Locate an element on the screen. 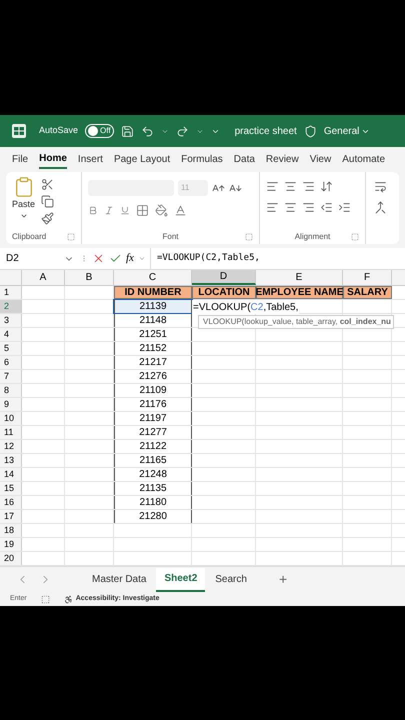 The width and height of the screenshot is (405, 720). table-cell-text: 21251 is located at coordinates (153, 335).